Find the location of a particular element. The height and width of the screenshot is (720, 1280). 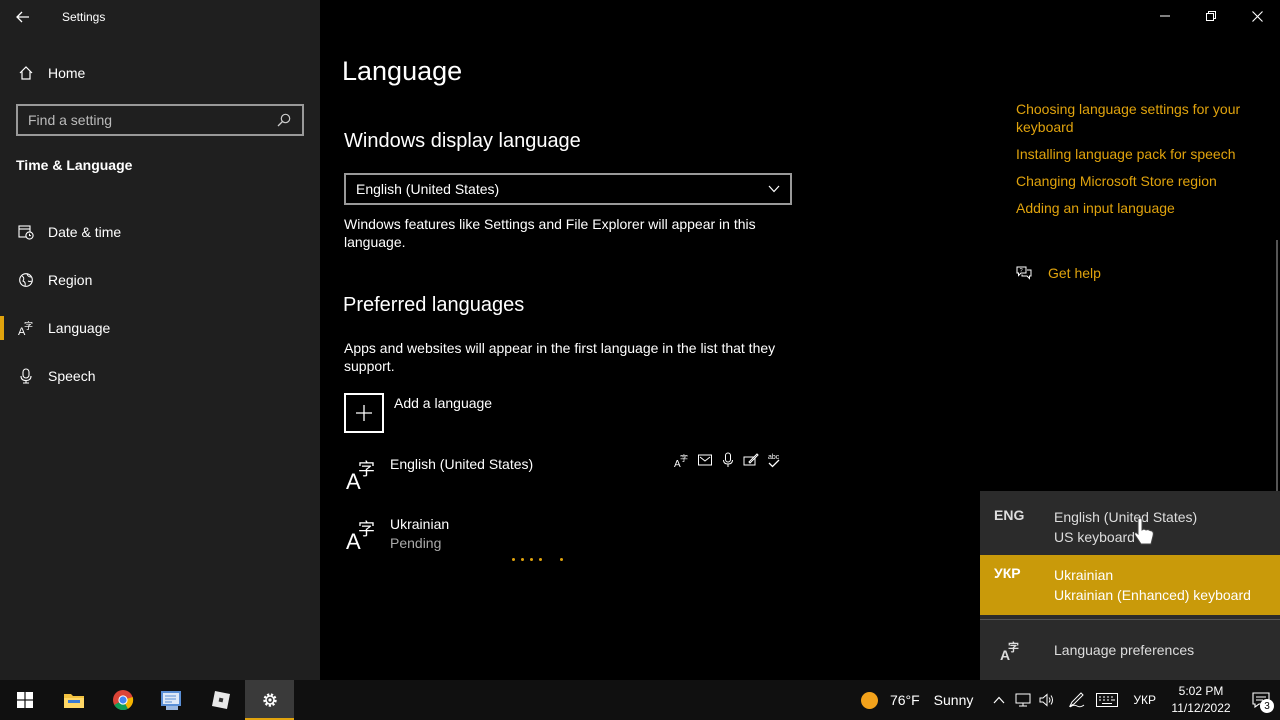

roblox-icon is located at coordinates (220, 700).